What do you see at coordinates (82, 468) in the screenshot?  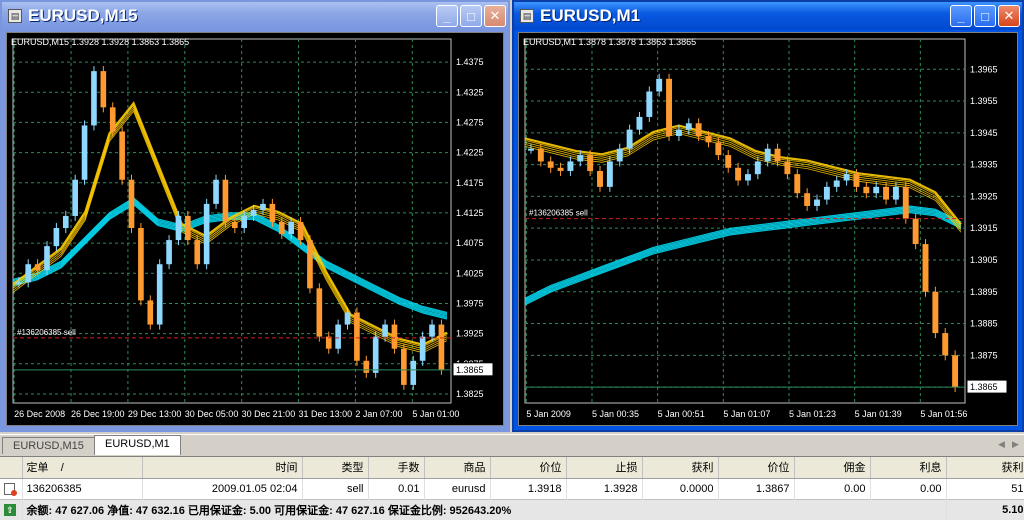 I see `col-order: 定单 /` at bounding box center [82, 468].